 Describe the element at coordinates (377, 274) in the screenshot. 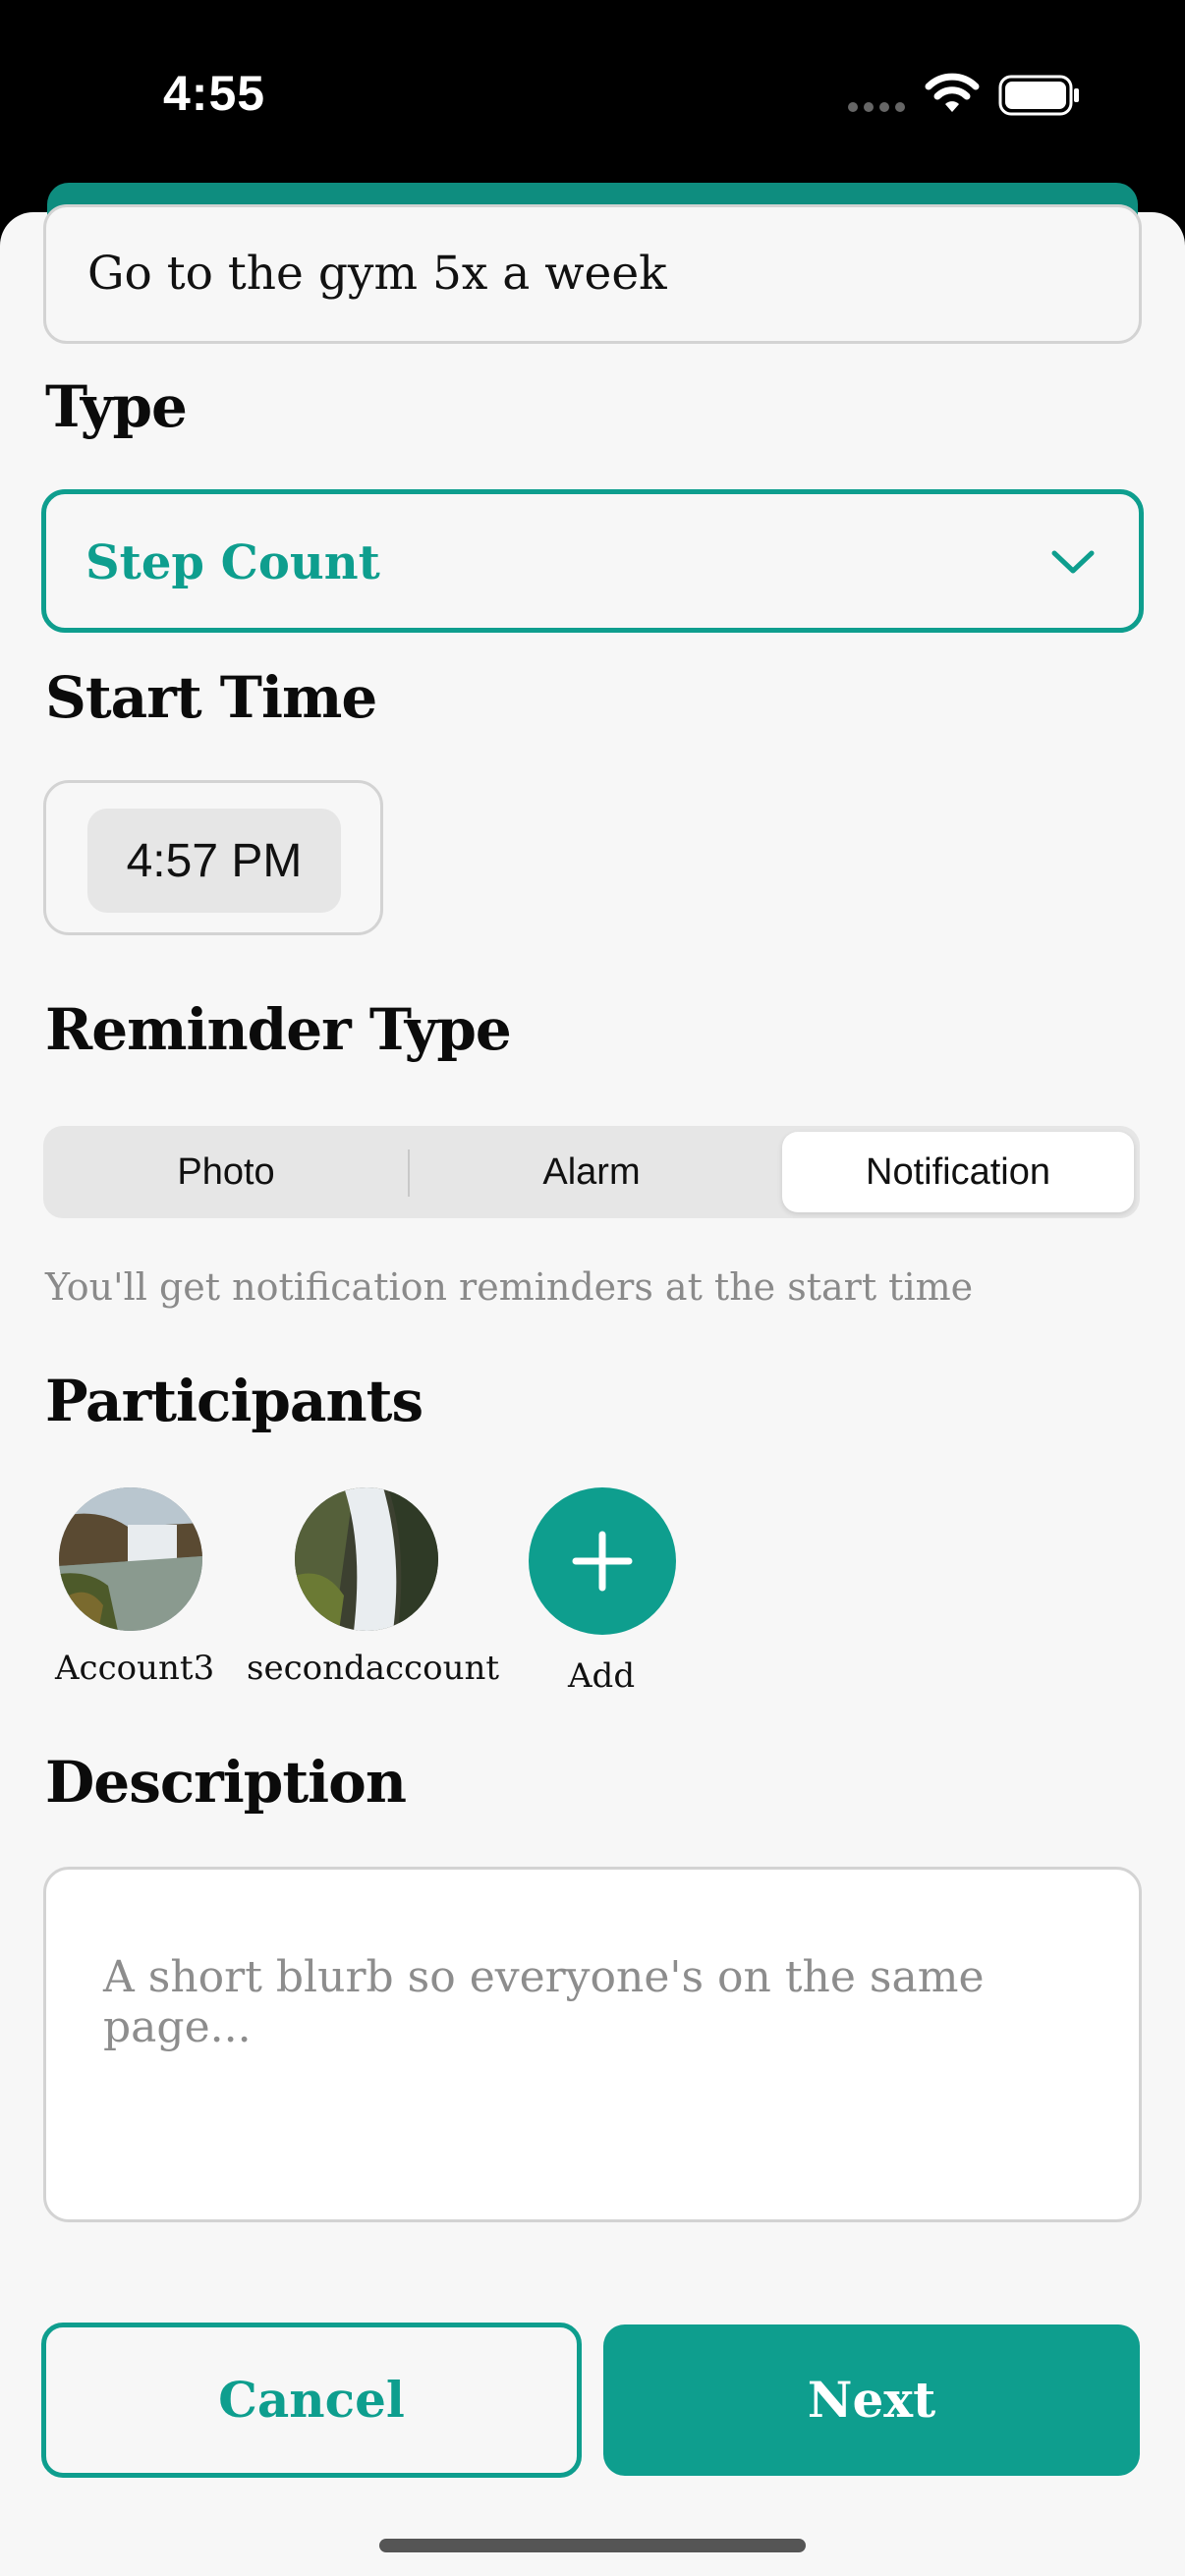

I see `goal-title-value: Go to the gym 5x a week` at that location.